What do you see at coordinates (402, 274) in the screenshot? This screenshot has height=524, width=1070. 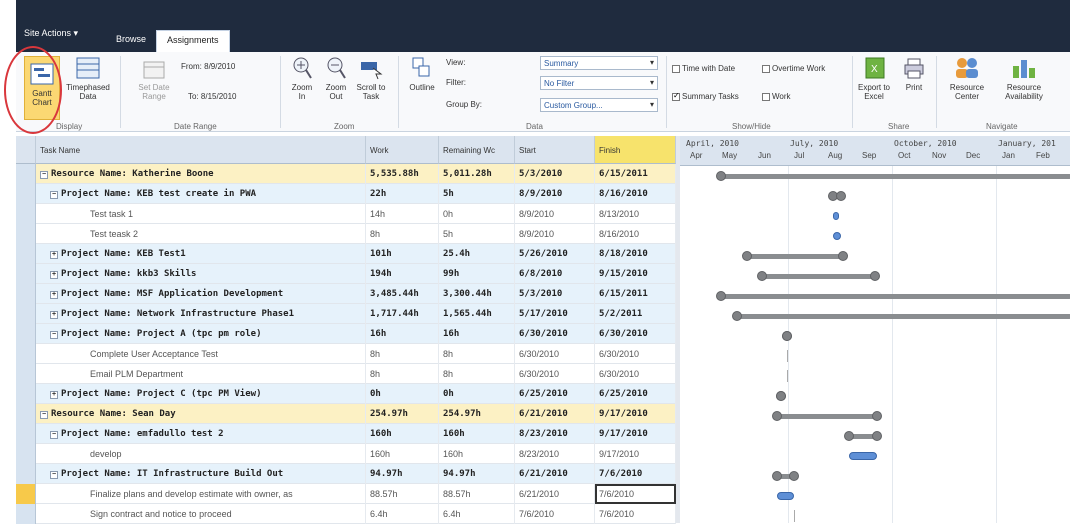 I see `cell-work: 194h` at bounding box center [402, 274].